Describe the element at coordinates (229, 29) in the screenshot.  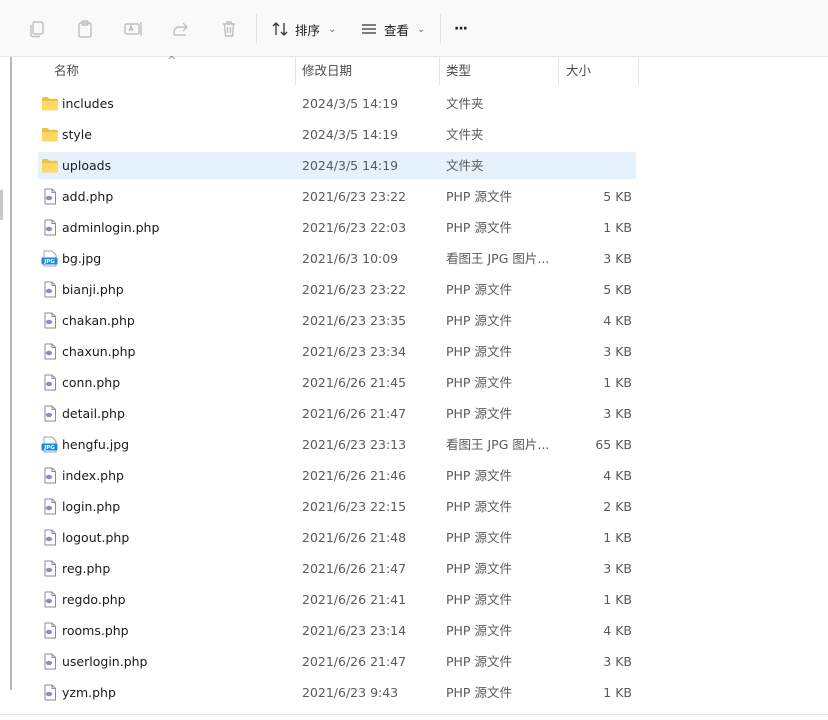
I see `delete-icon` at that location.